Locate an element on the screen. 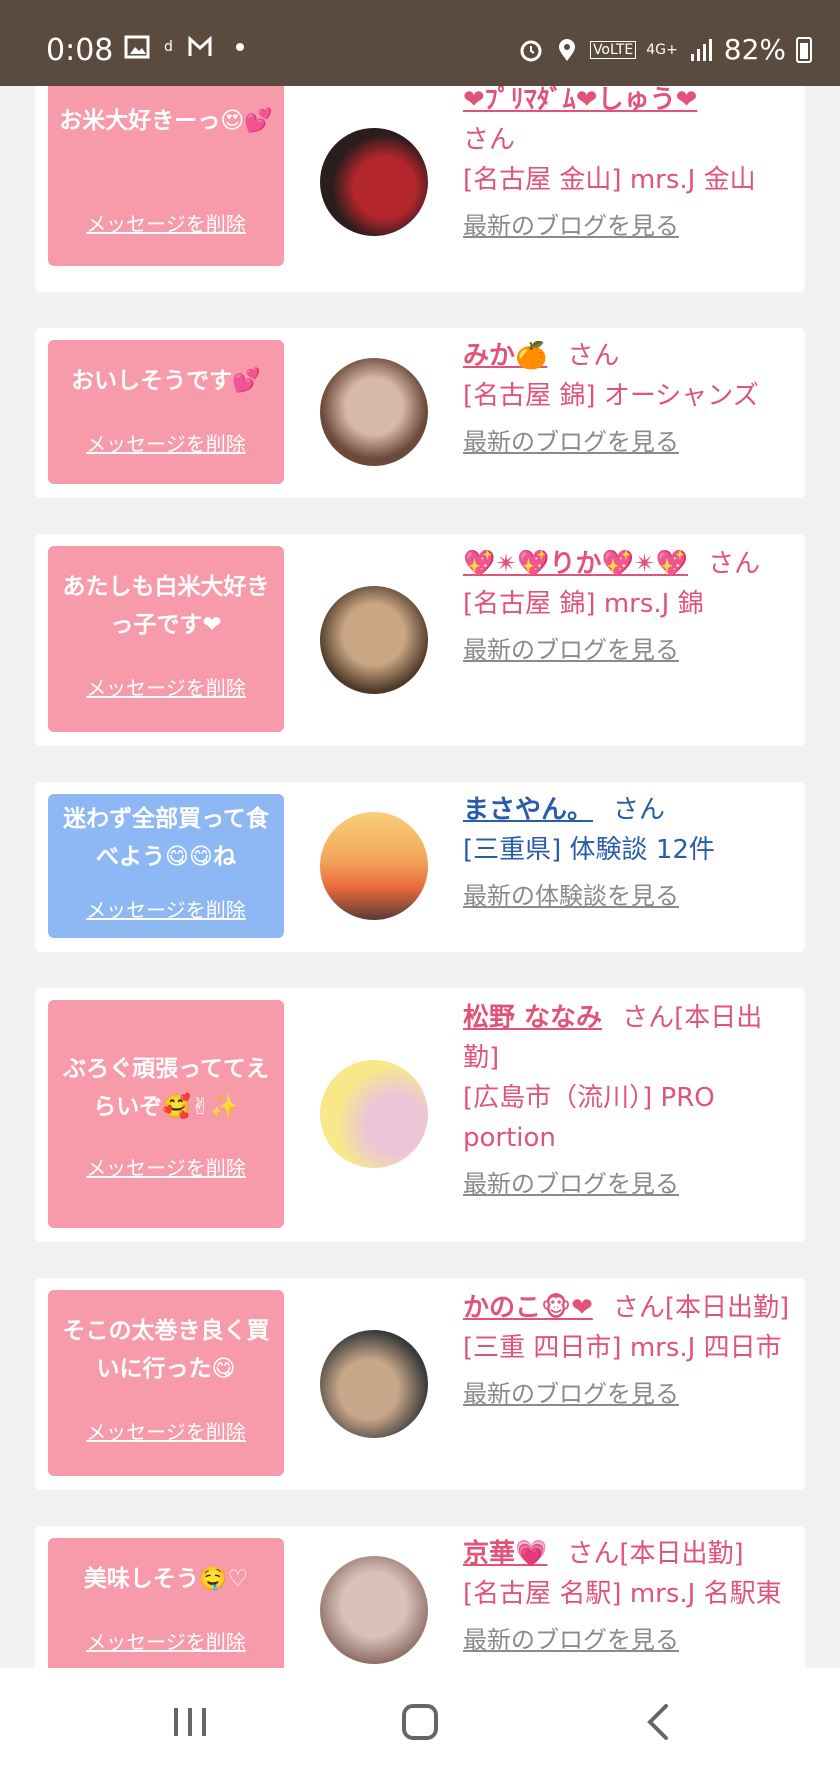  volte-icon: VoLTE is located at coordinates (613, 49).